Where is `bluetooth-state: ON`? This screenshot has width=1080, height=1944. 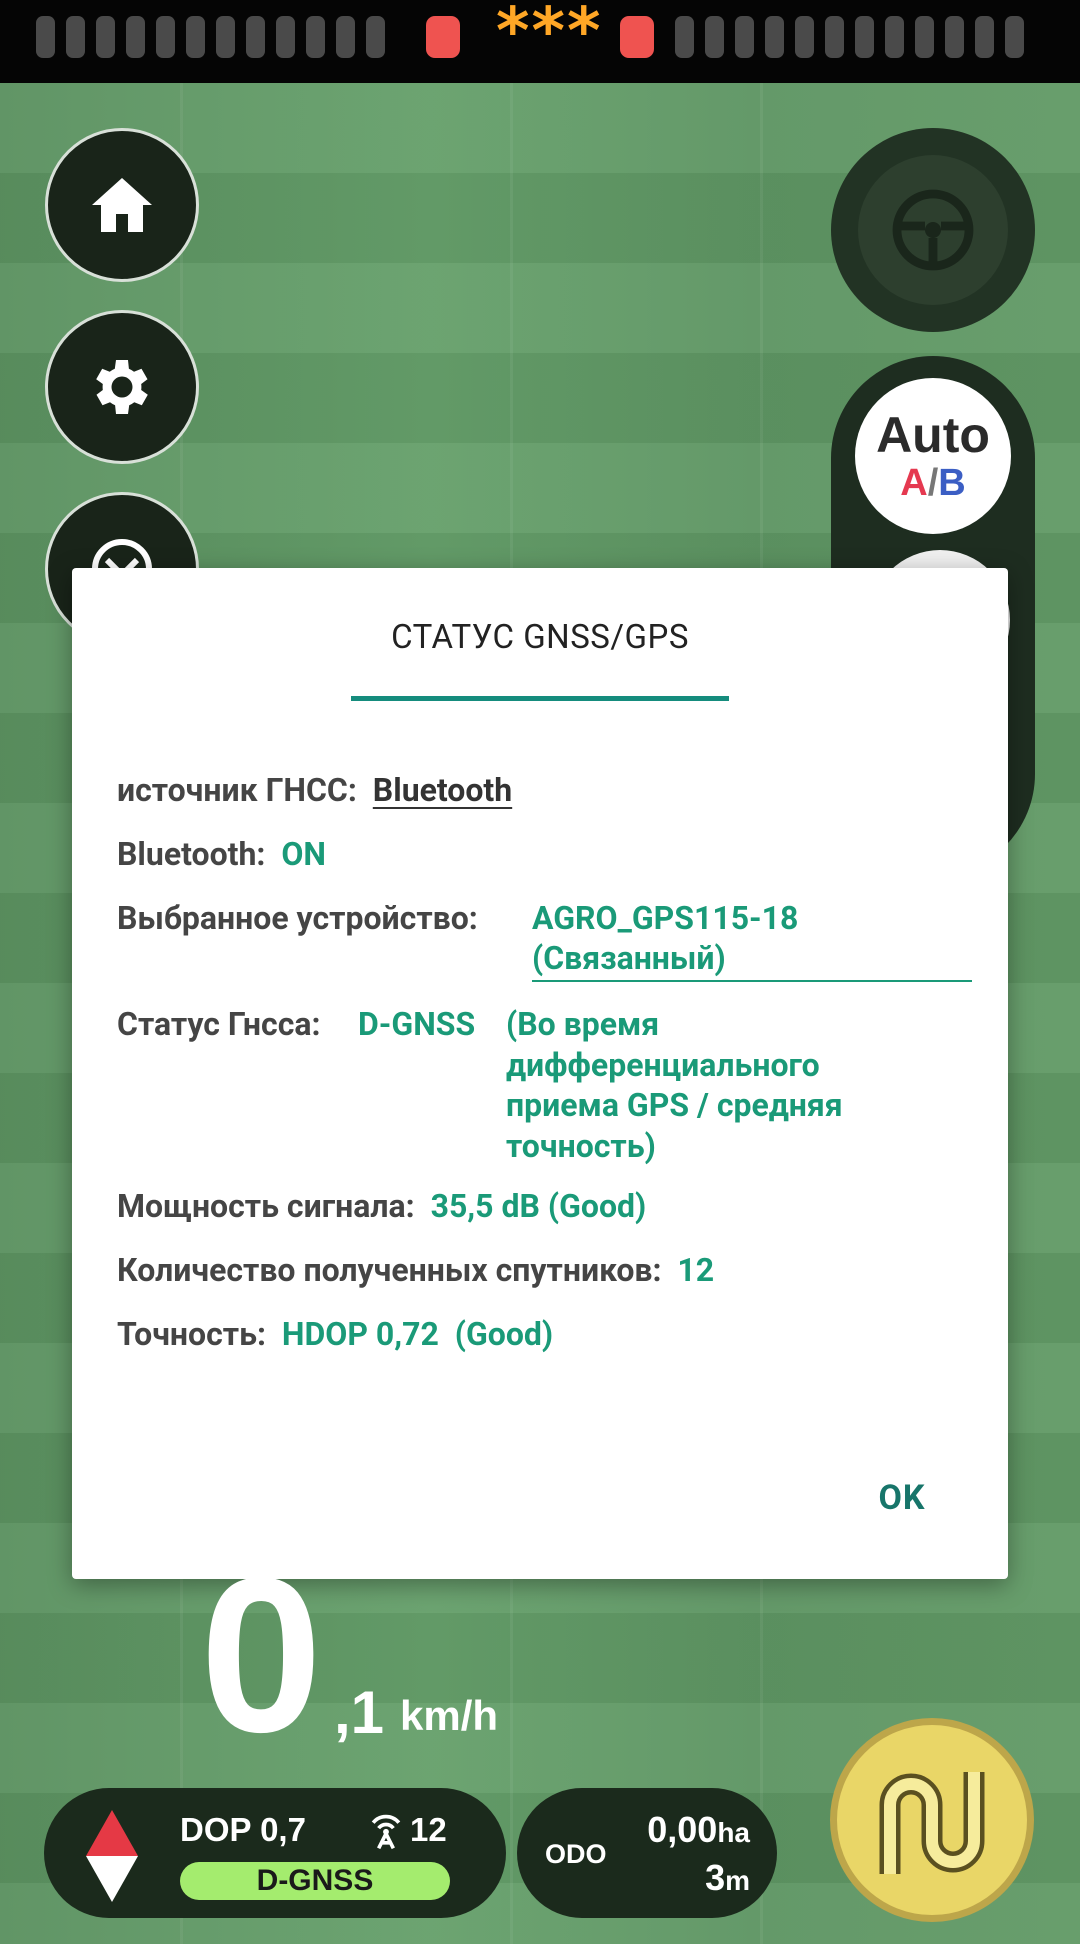 bluetooth-state: ON is located at coordinates (303, 854).